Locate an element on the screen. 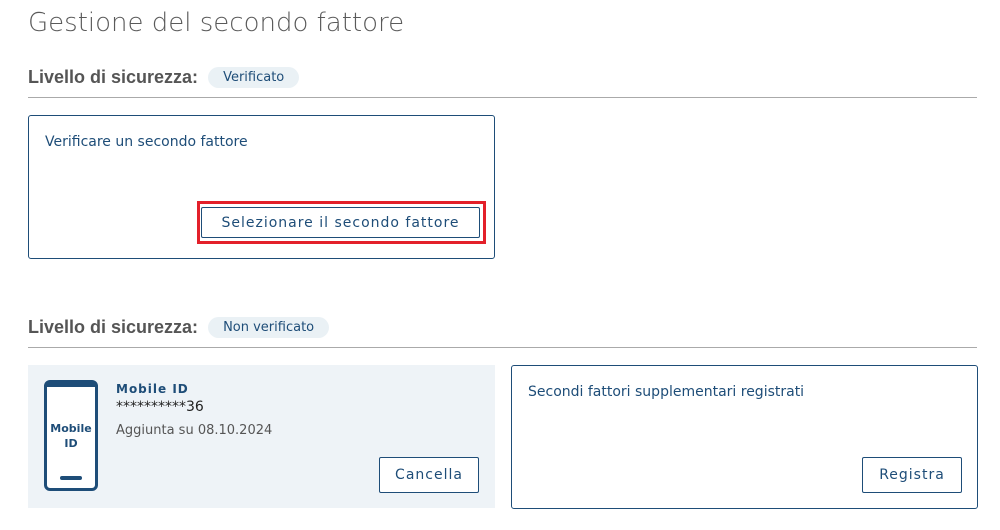  device-name: Mobile ID is located at coordinates (152, 389).